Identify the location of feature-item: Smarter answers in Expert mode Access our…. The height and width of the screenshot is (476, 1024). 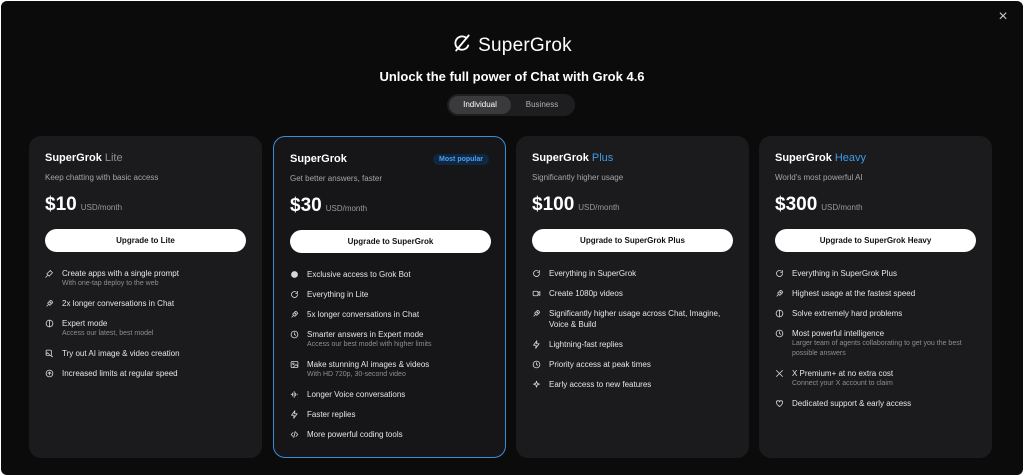
(389, 339).